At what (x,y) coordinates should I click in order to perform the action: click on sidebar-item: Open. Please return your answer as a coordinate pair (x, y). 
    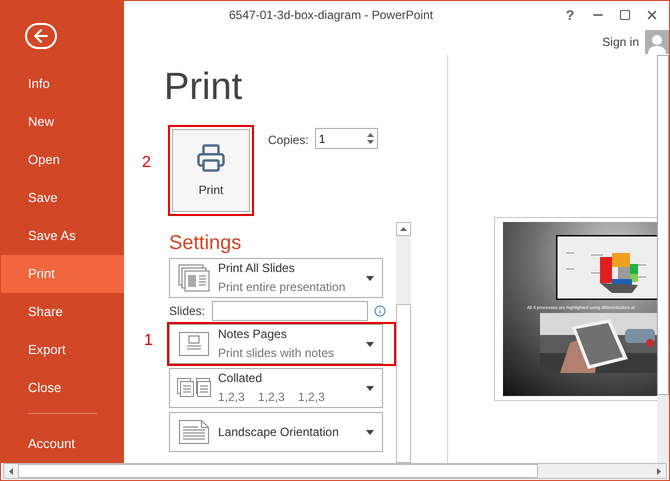
    Looking at the image, I should click on (62, 160).